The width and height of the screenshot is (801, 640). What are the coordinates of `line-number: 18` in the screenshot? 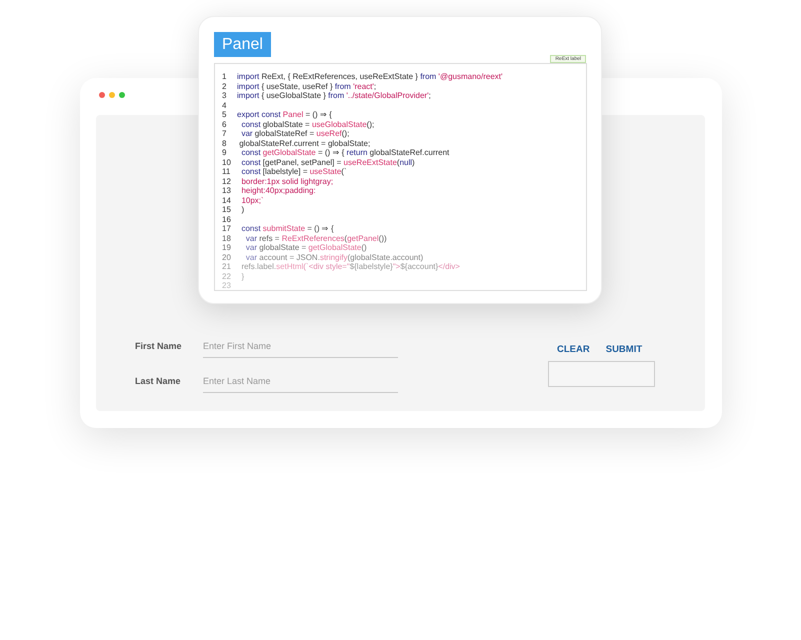 It's located at (227, 238).